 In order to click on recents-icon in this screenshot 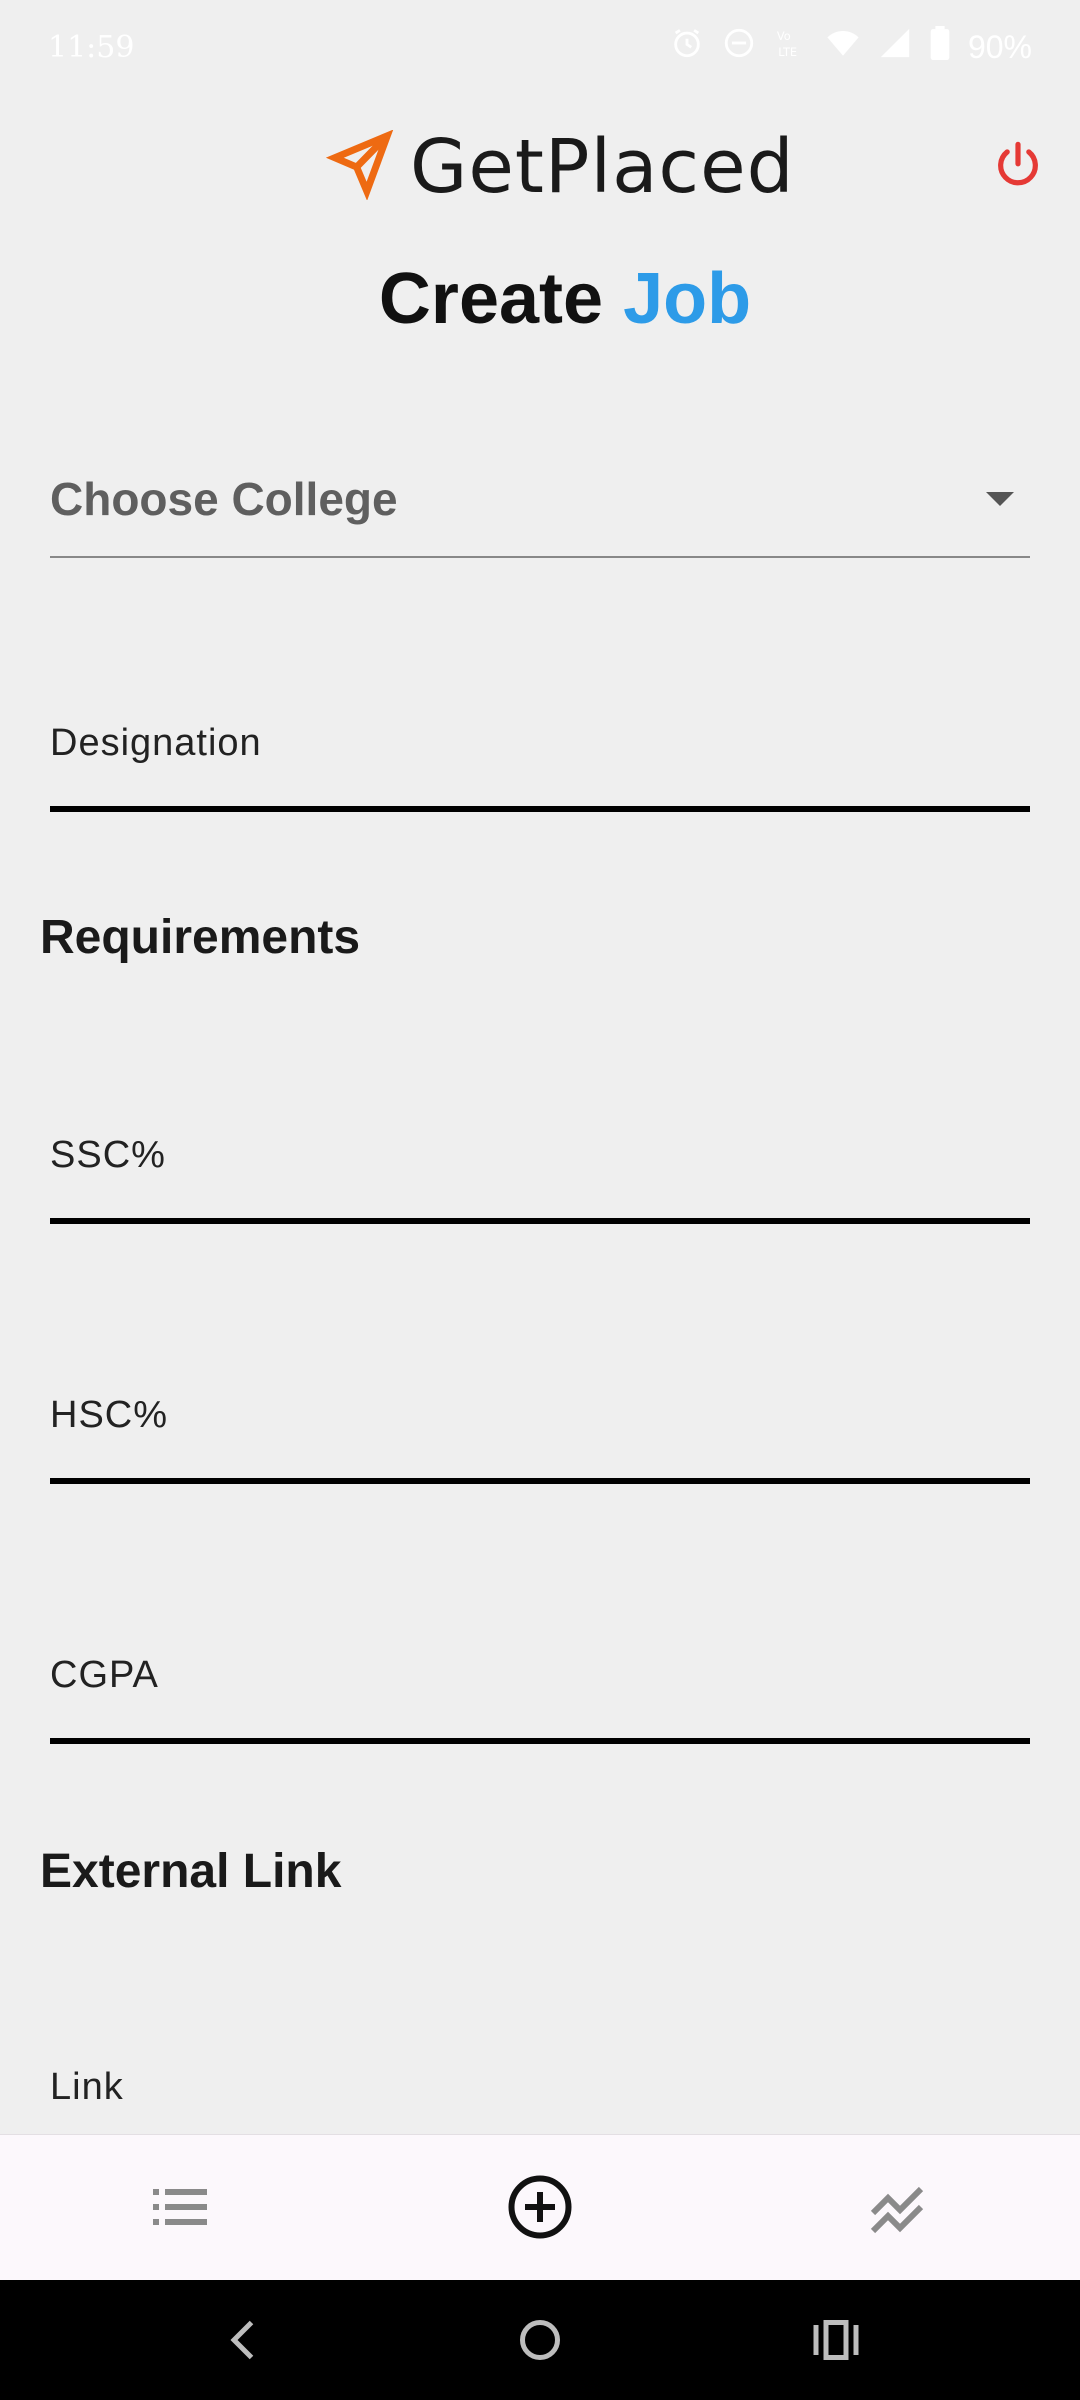, I will do `click(836, 2340)`.